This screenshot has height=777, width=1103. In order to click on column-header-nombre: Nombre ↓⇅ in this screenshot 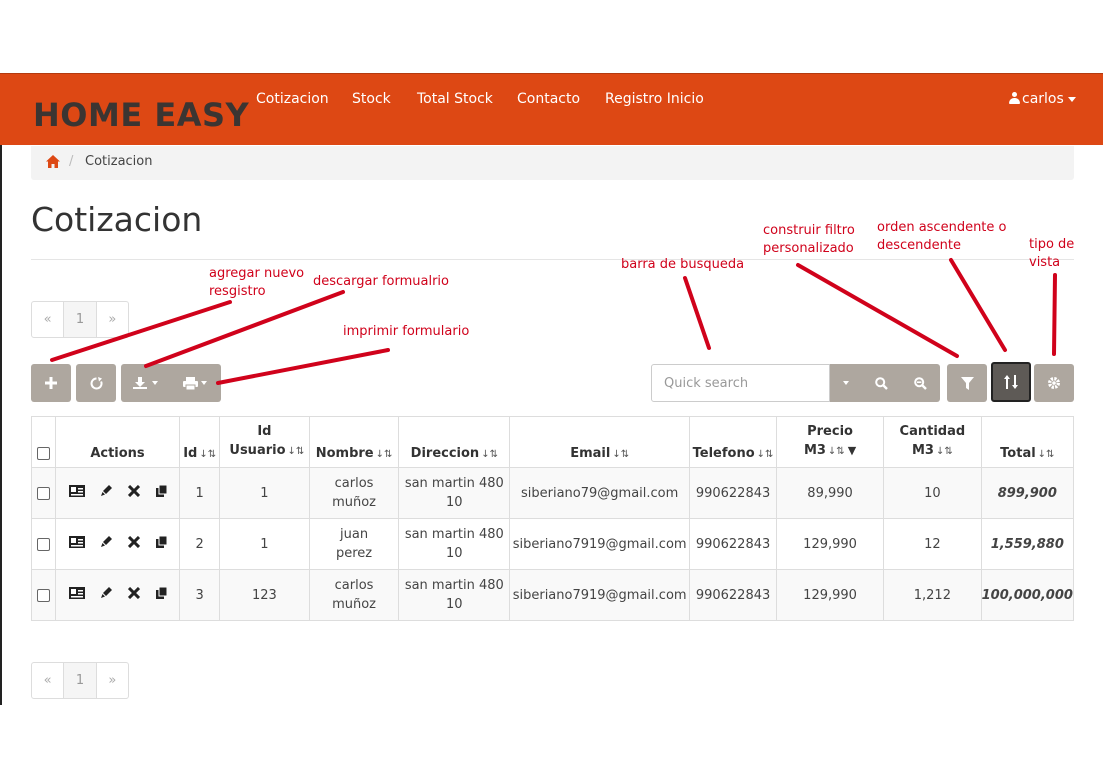, I will do `click(354, 442)`.